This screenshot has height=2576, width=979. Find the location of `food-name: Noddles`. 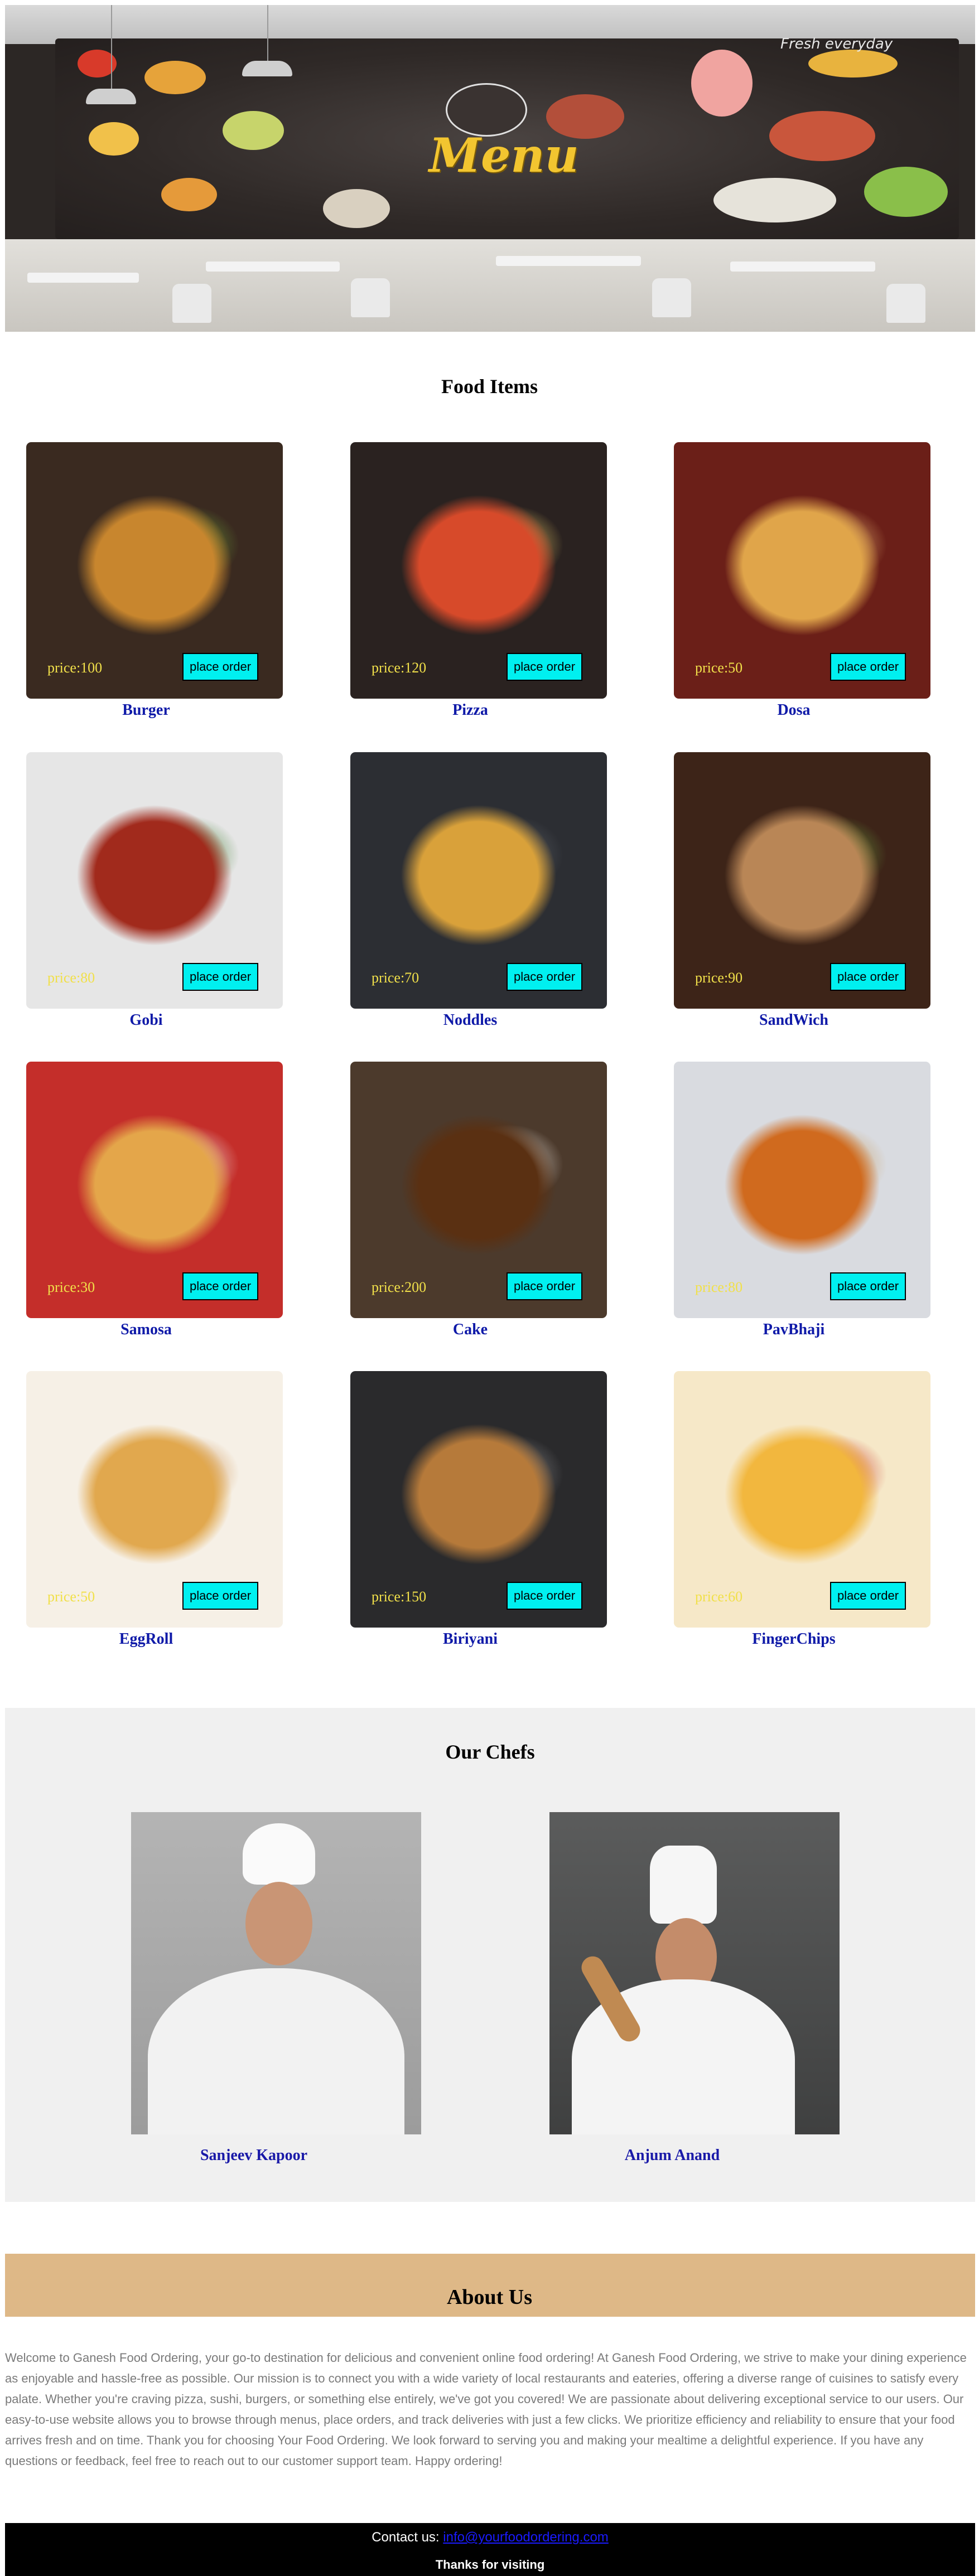

food-name: Noddles is located at coordinates (470, 1020).